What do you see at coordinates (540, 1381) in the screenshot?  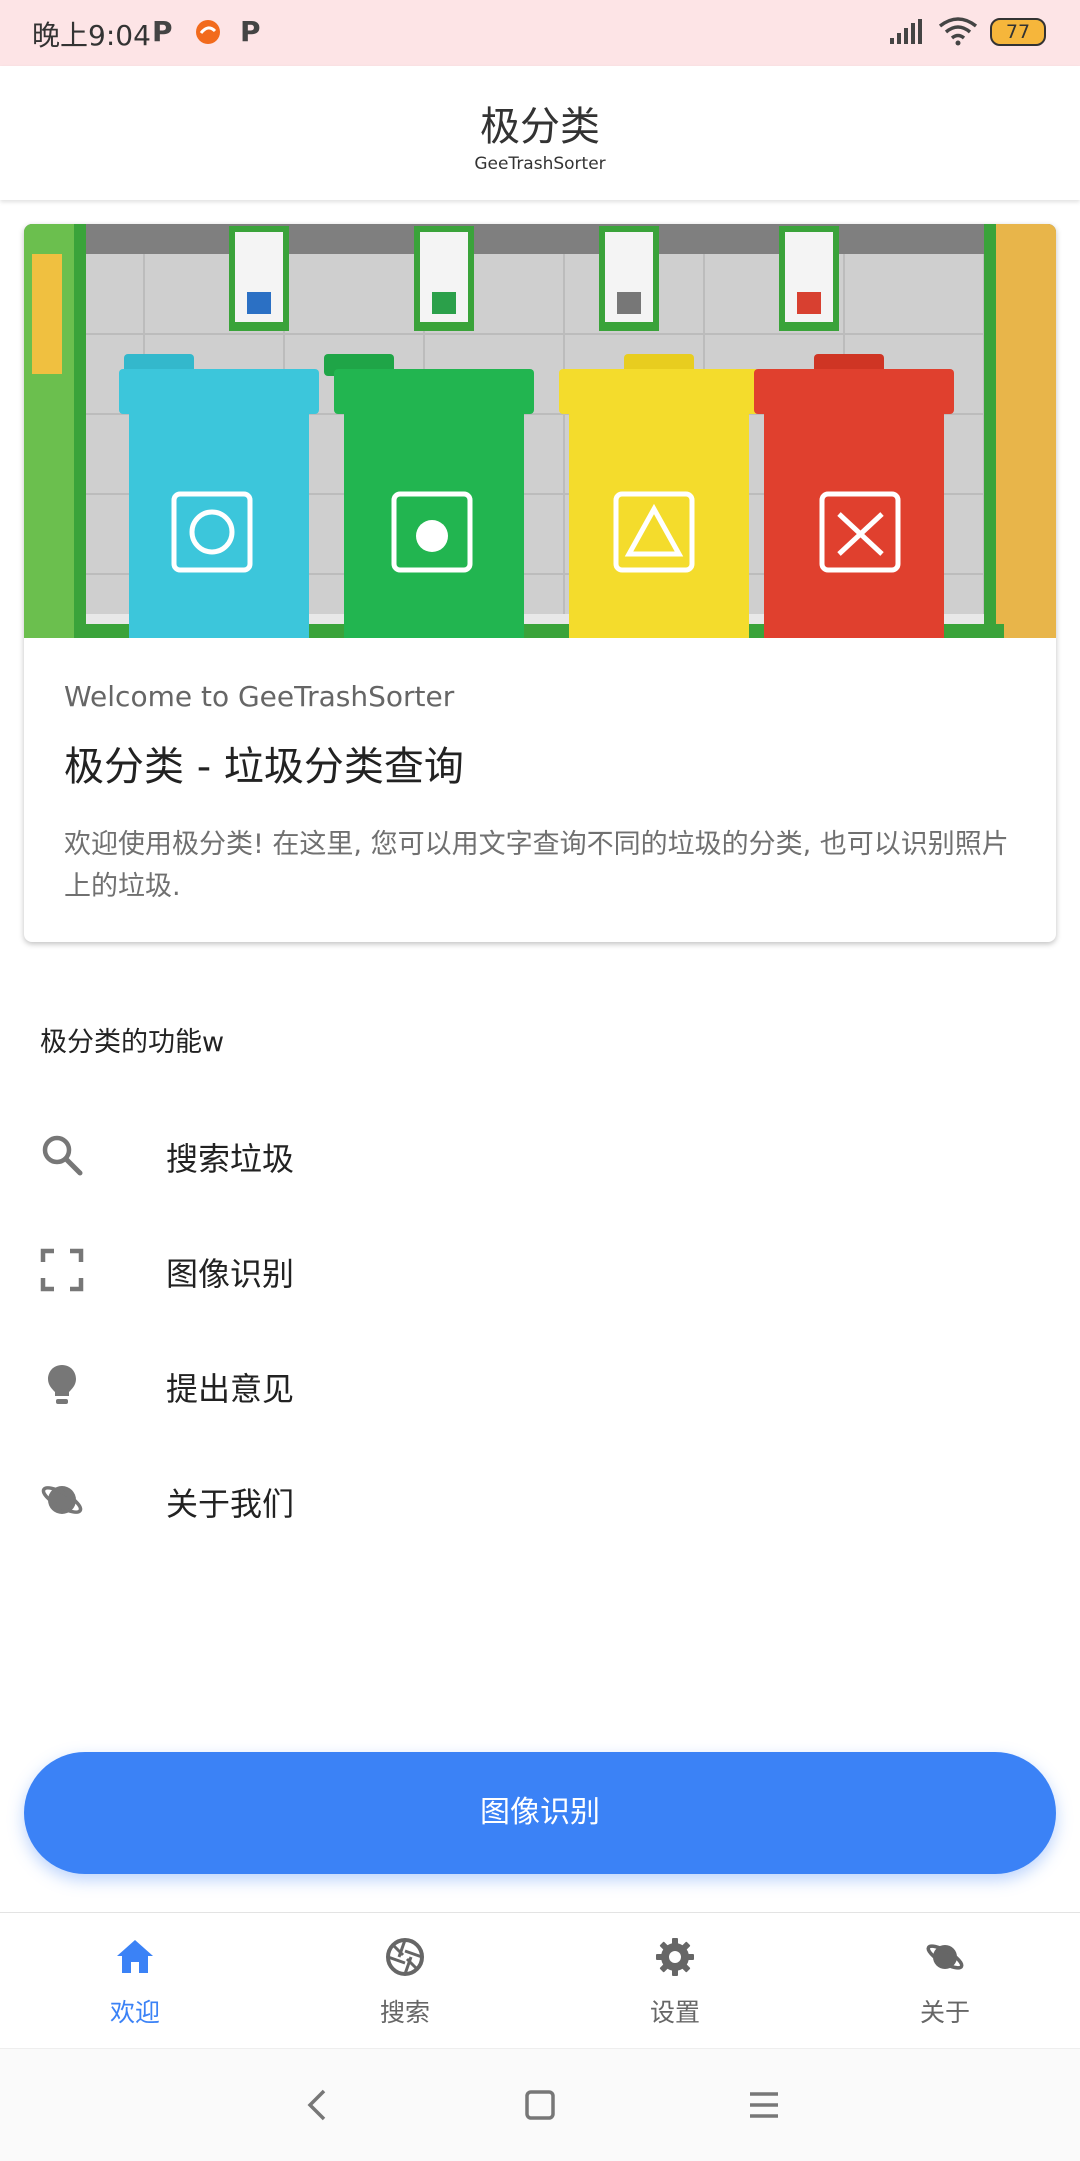 I see `feature-feedback: 提出意见` at bounding box center [540, 1381].